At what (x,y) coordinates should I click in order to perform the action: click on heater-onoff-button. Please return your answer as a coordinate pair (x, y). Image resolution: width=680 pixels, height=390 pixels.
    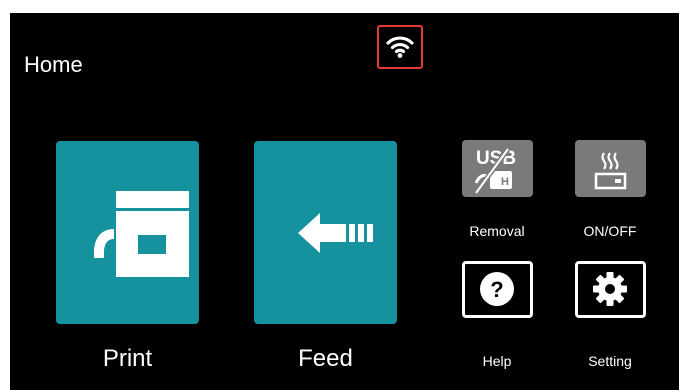
    Looking at the image, I should click on (610, 168).